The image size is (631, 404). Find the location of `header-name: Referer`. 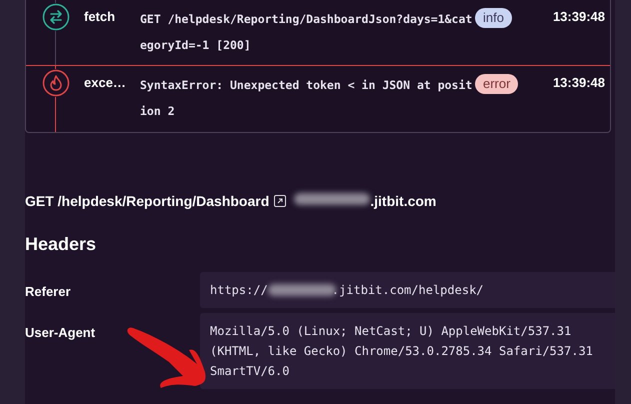

header-name: Referer is located at coordinates (48, 292).